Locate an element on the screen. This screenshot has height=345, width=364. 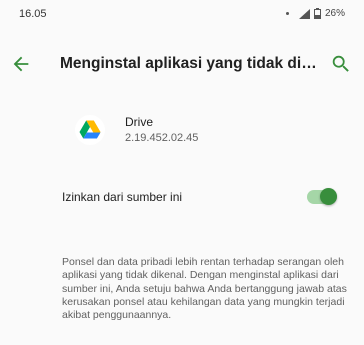
status-bar: 16.05 26% is located at coordinates (182, 15).